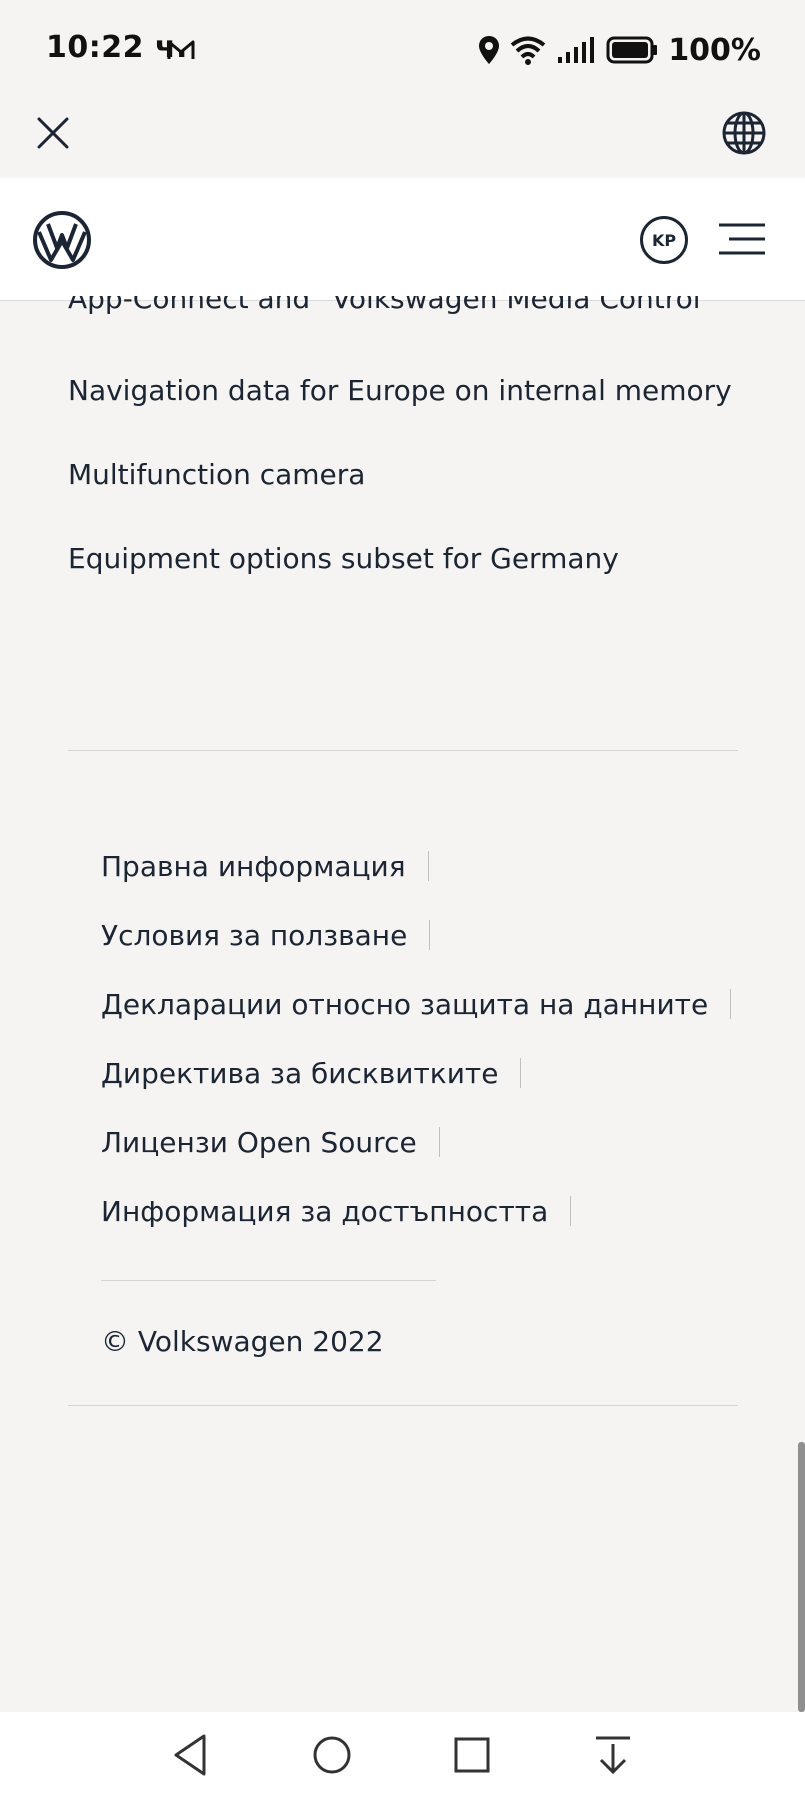  Describe the element at coordinates (62, 240) in the screenshot. I see `vw-logo` at that location.